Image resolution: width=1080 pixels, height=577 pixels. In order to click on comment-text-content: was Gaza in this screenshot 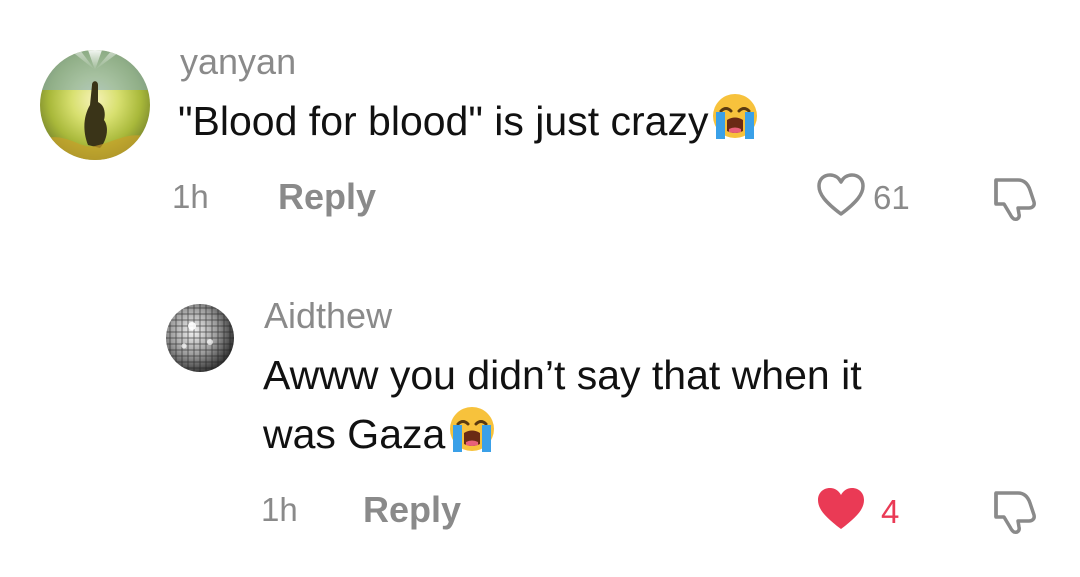, I will do `click(354, 434)`.